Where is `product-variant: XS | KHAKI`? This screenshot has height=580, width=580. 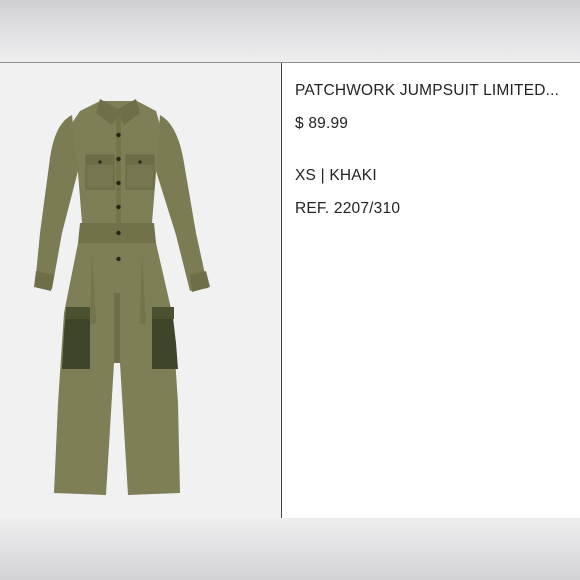 product-variant: XS | KHAKI is located at coordinates (336, 175).